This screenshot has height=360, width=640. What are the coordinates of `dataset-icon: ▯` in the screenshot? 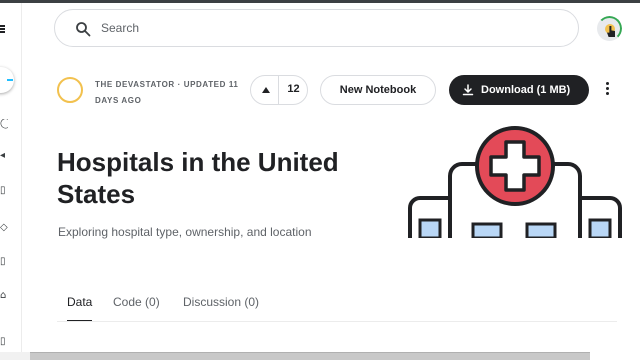 It's located at (4, 191).